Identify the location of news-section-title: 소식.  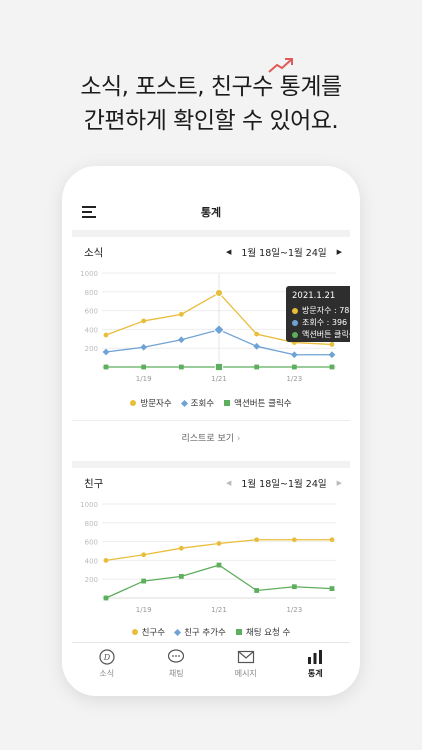
(94, 253).